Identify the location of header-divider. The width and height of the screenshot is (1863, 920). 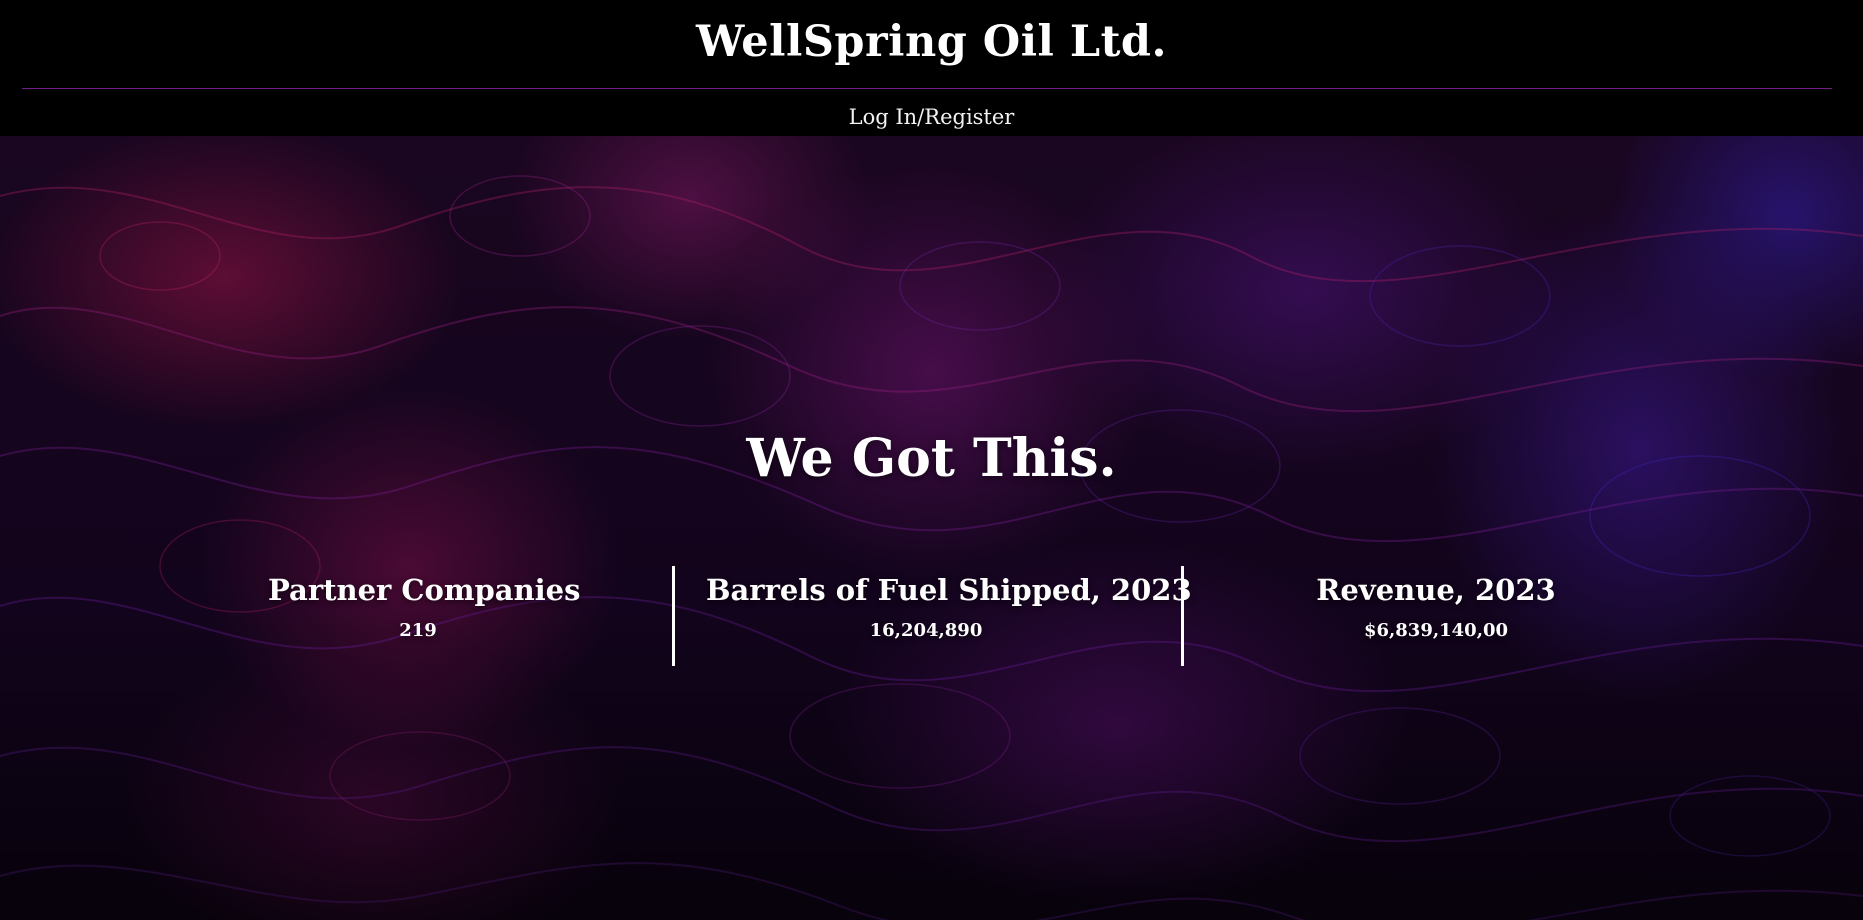
(927, 88).